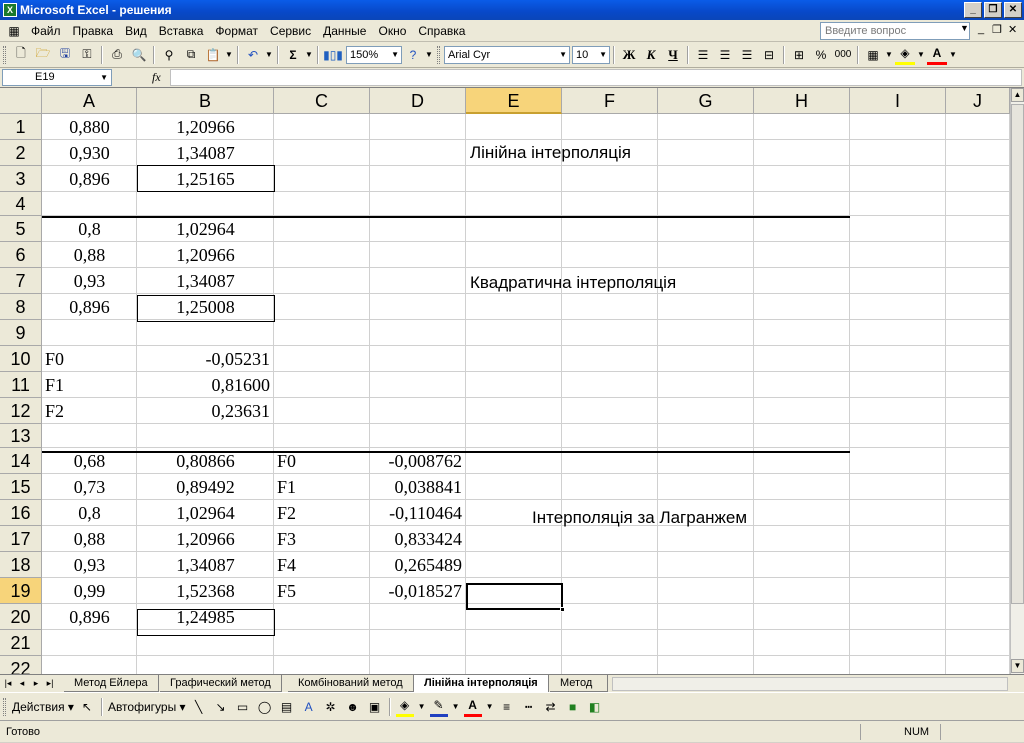  I want to click on column-header-f: F, so click(610, 101).